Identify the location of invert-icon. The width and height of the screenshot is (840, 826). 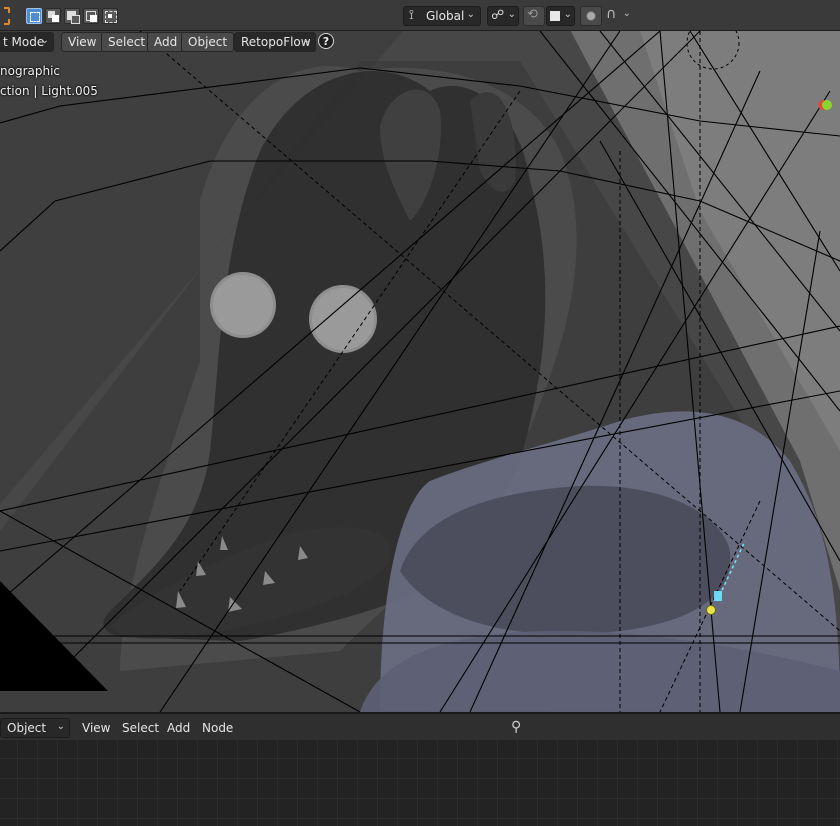
(91, 16).